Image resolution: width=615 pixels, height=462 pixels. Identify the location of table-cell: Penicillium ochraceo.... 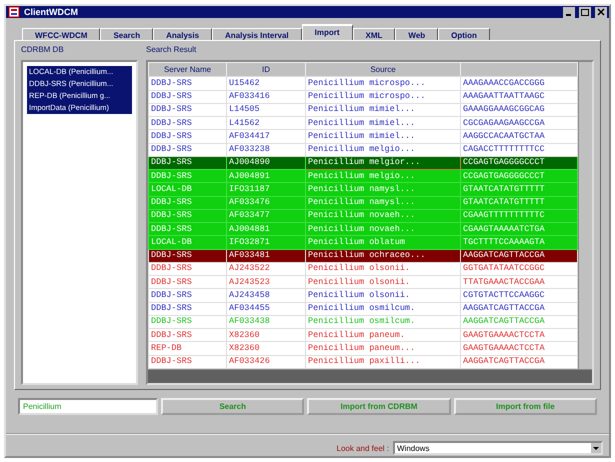
(383, 255).